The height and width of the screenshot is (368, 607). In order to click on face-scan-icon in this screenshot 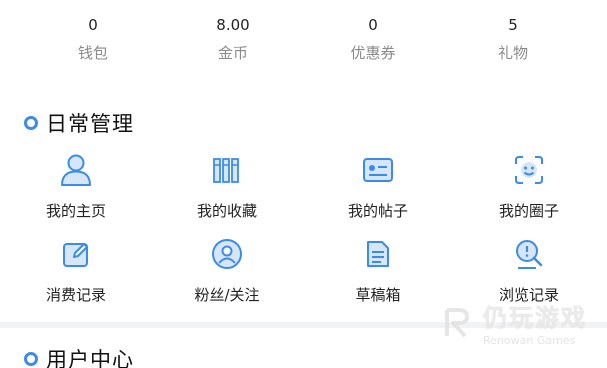, I will do `click(529, 170)`.